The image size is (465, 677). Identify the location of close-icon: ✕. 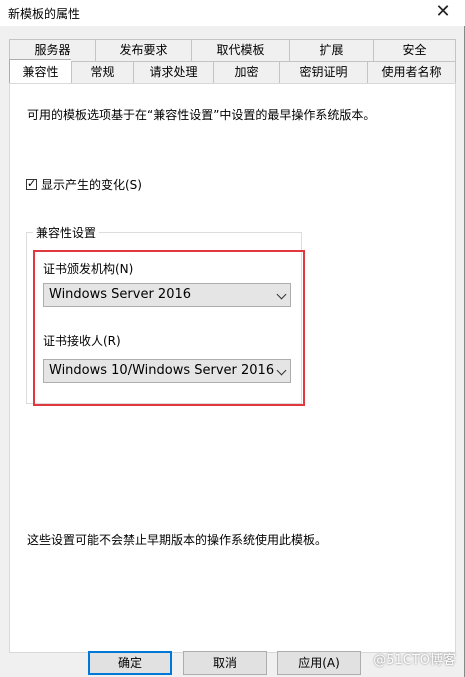
(443, 13).